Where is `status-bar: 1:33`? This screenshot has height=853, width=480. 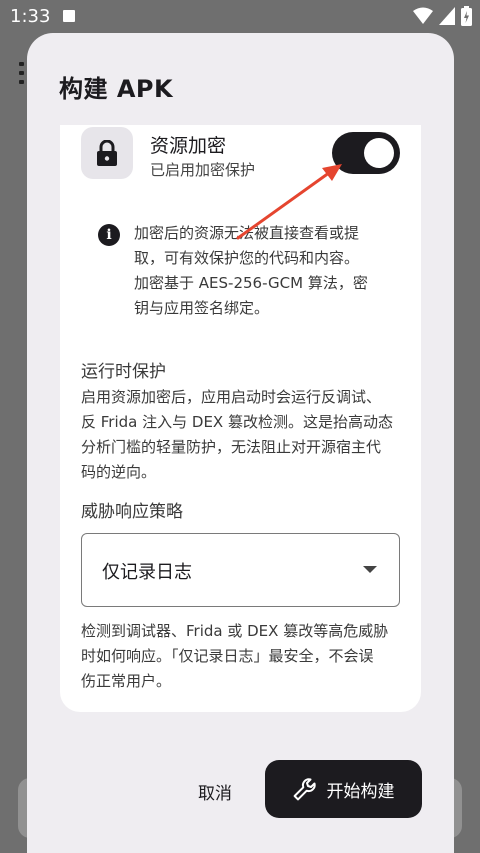 status-bar: 1:33 is located at coordinates (240, 16).